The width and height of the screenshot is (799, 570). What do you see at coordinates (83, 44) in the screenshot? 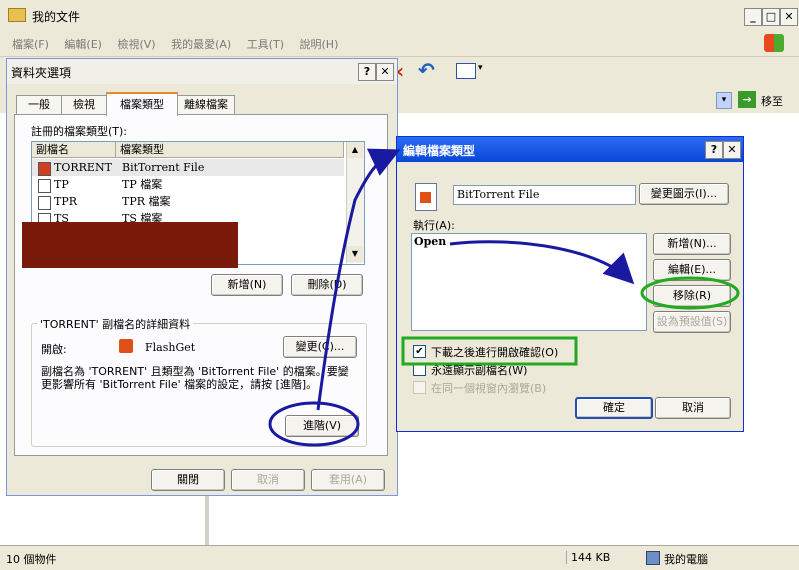
I see `menu-edit: 編輯(E)` at bounding box center [83, 44].